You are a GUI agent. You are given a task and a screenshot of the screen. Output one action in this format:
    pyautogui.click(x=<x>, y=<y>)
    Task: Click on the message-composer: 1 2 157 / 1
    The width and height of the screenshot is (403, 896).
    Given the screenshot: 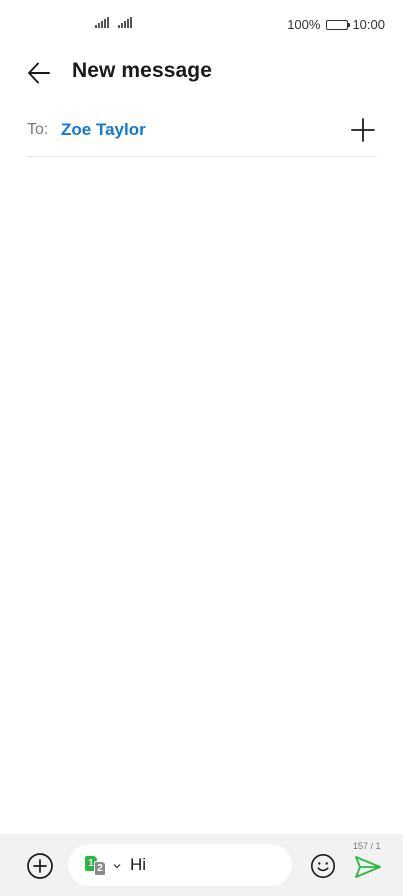 What is the action you would take?
    pyautogui.click(x=201, y=865)
    